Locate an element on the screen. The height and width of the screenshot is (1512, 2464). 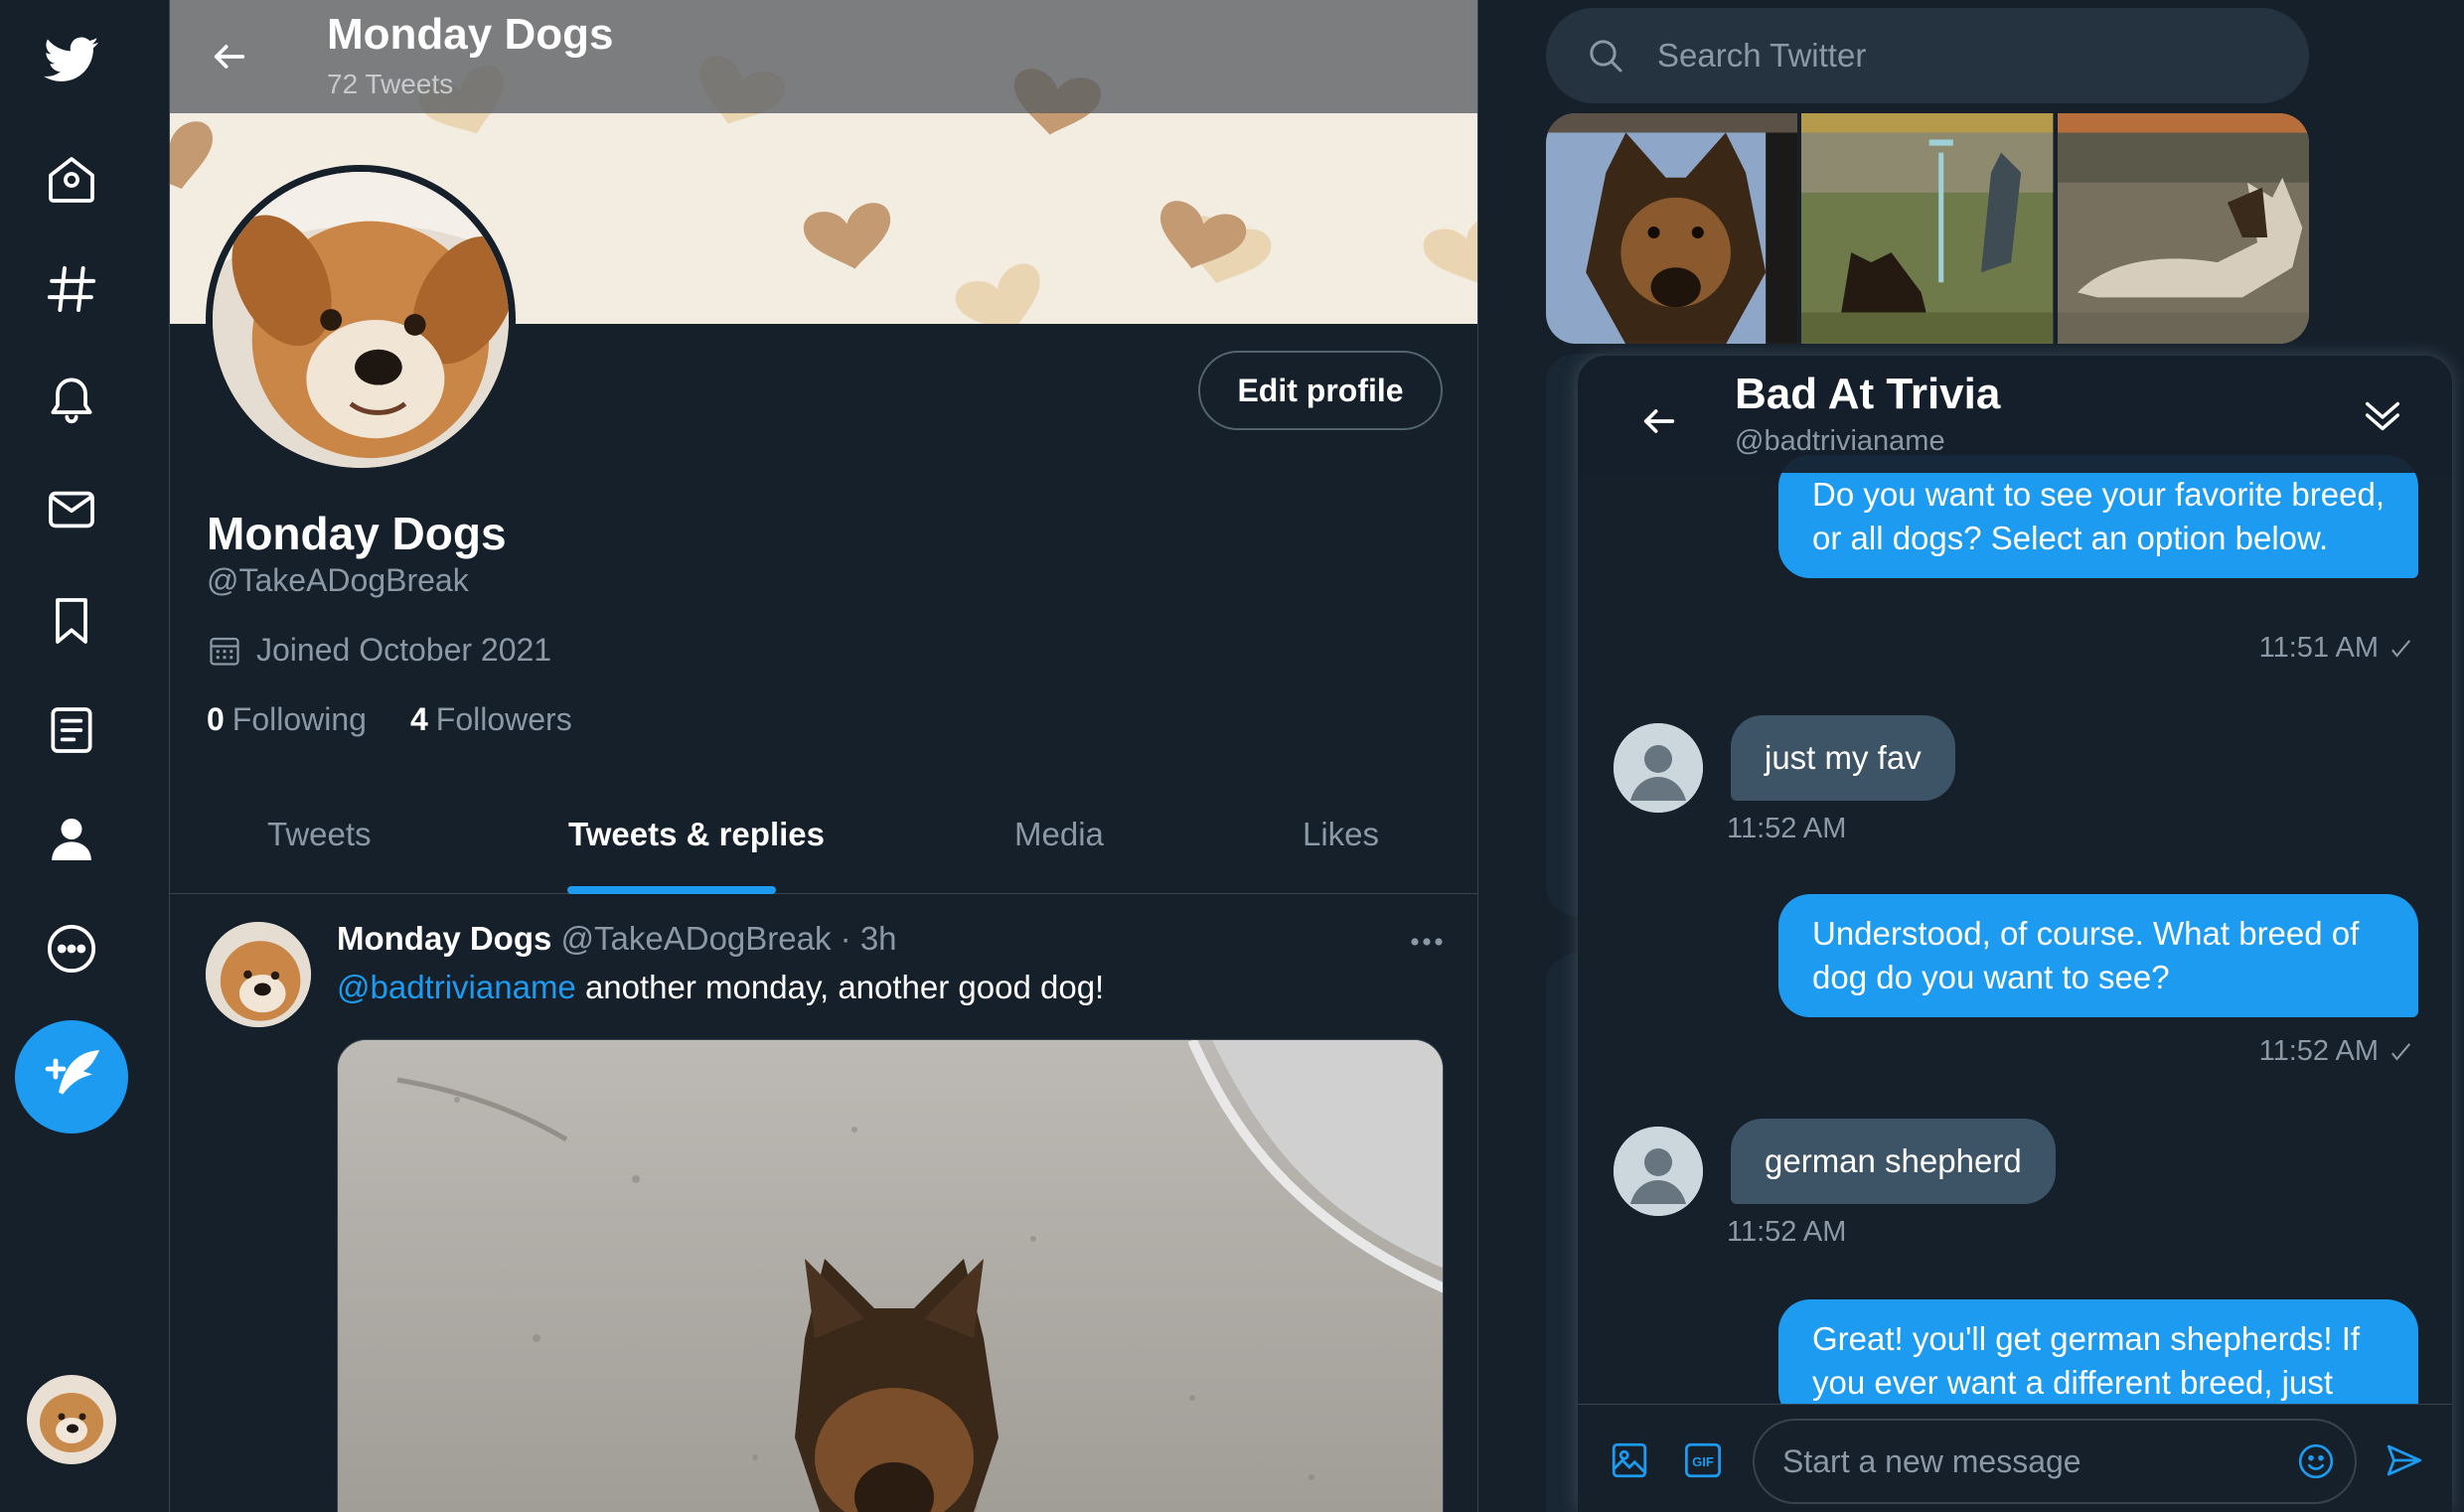
profile-tabs: Tweets Tweets & replies Media Likes is located at coordinates (823, 834).